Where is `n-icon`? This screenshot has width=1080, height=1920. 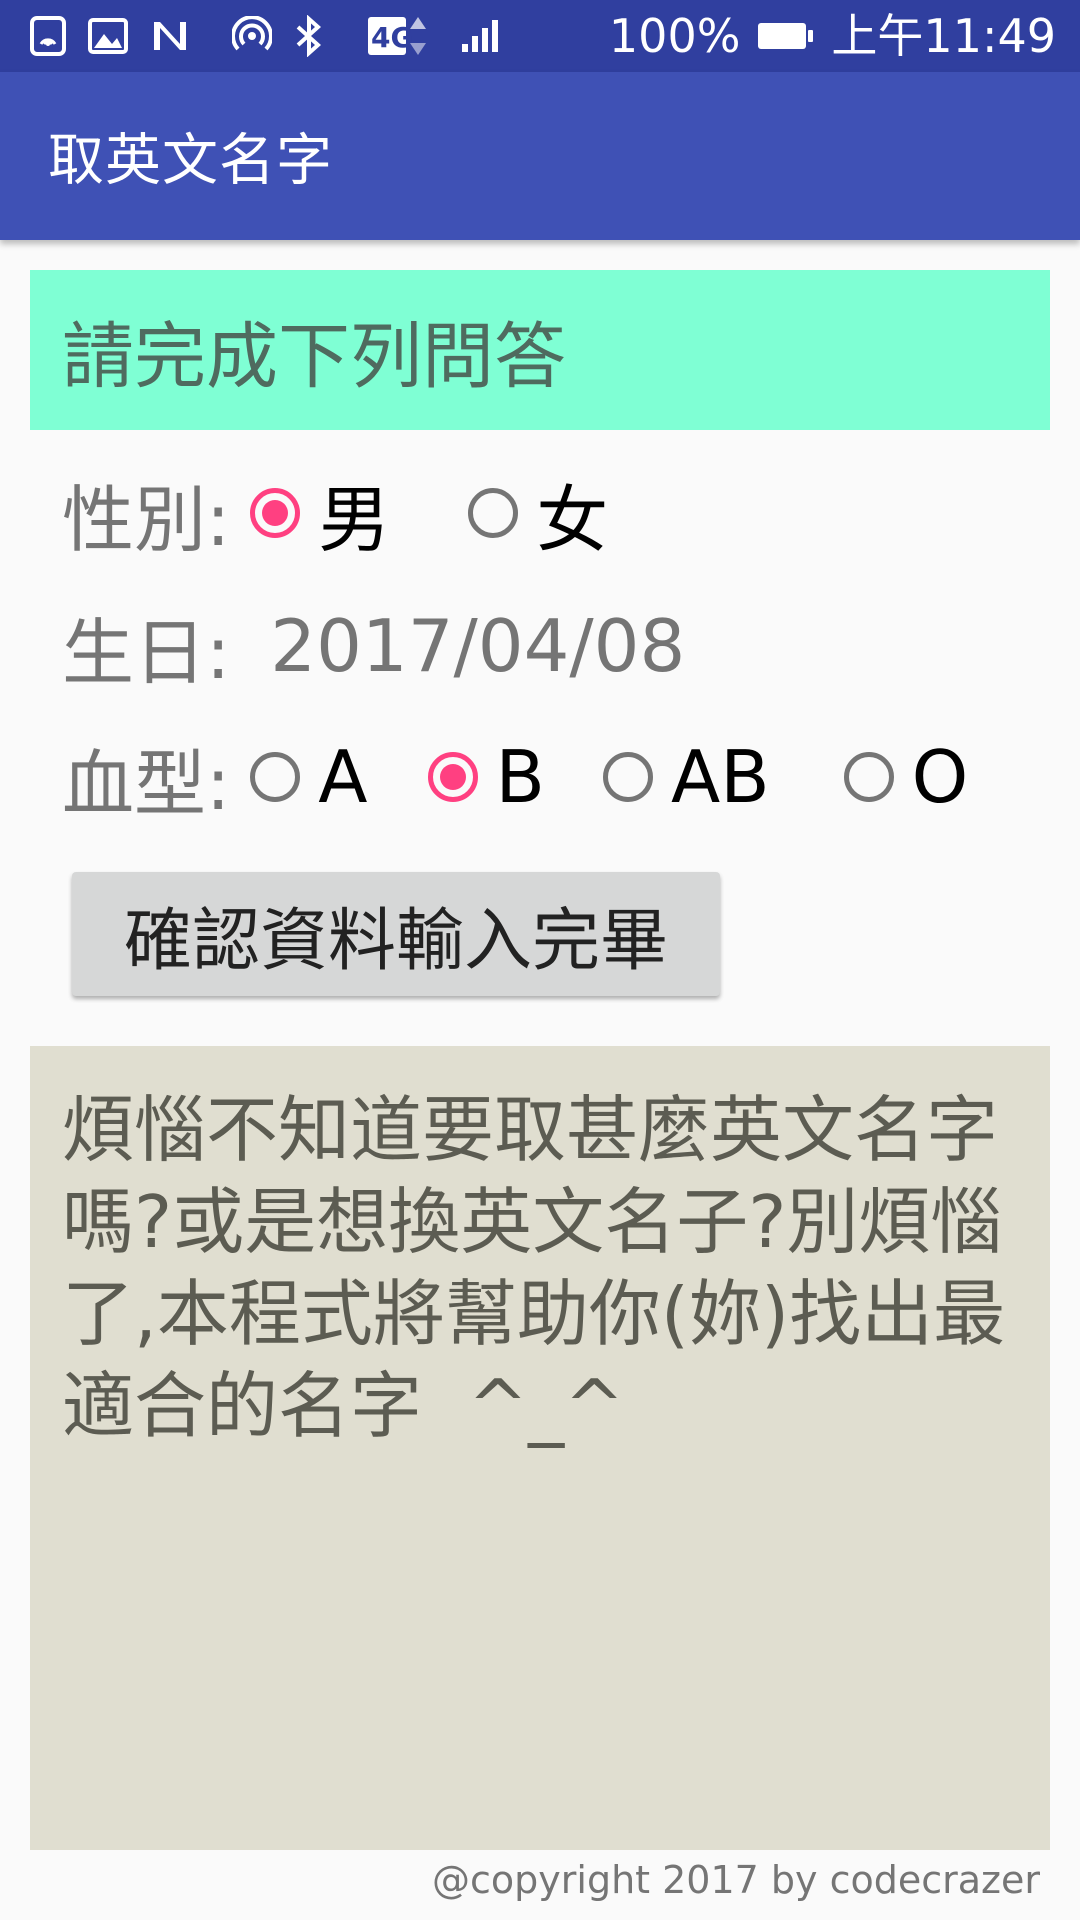
n-icon is located at coordinates (170, 36).